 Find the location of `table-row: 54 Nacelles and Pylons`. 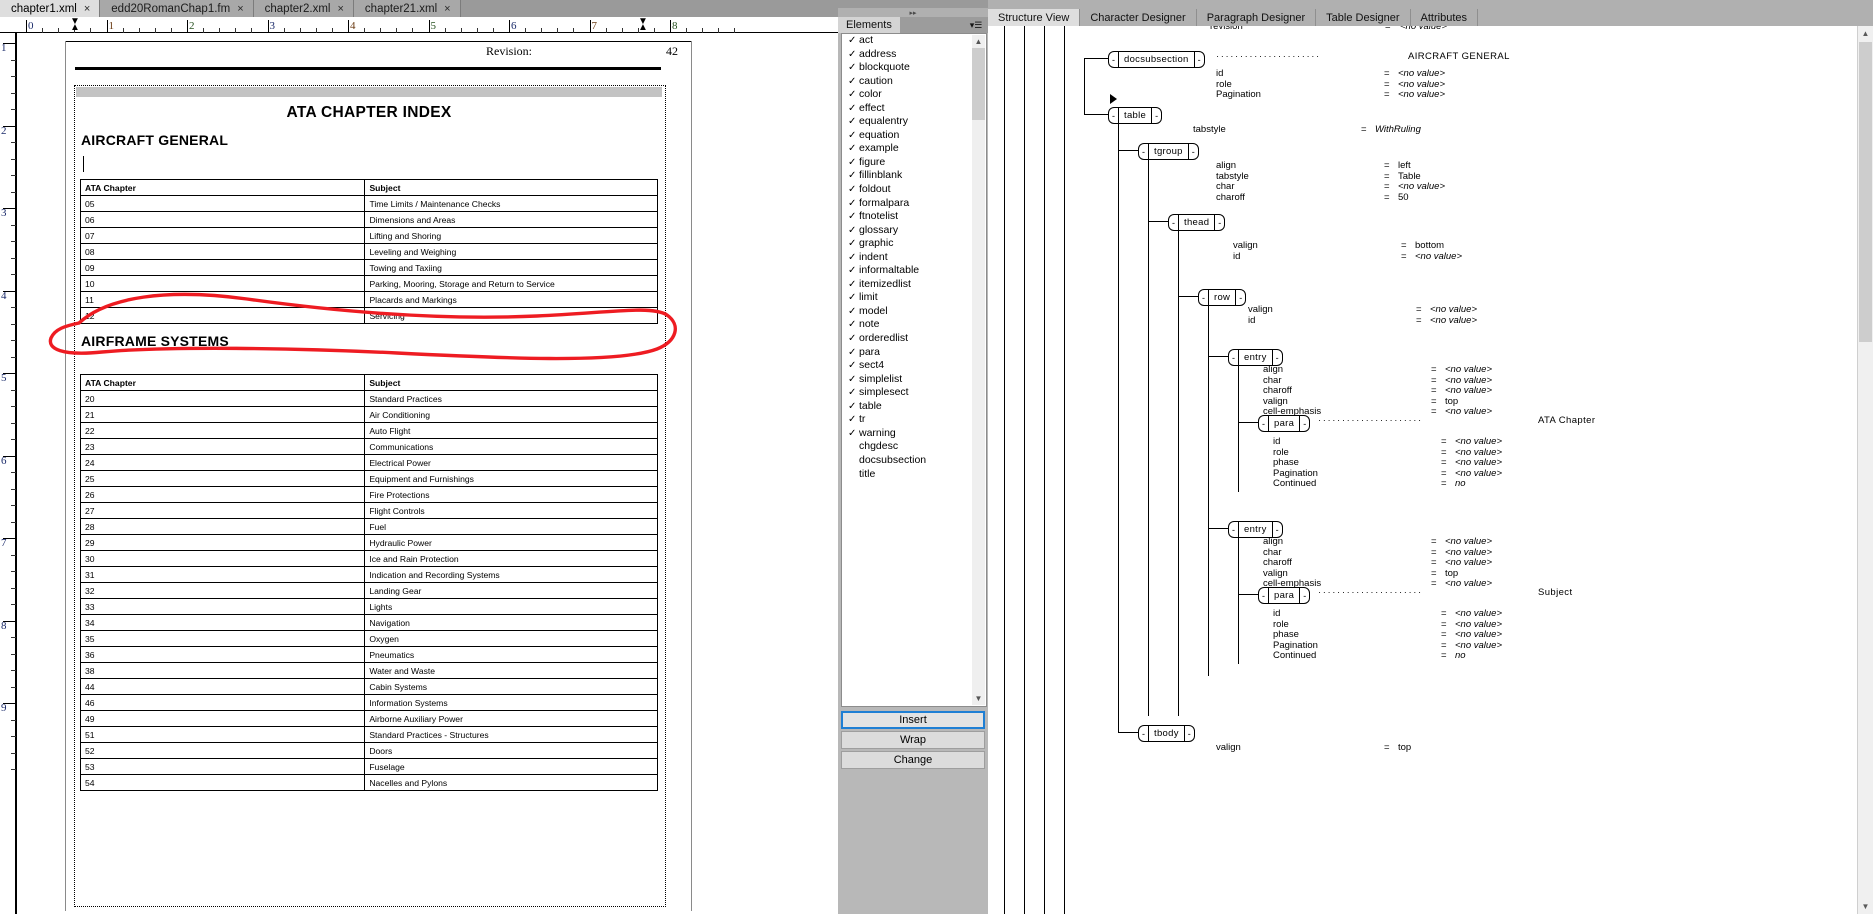

table-row: 54 Nacelles and Pylons is located at coordinates (368, 782).